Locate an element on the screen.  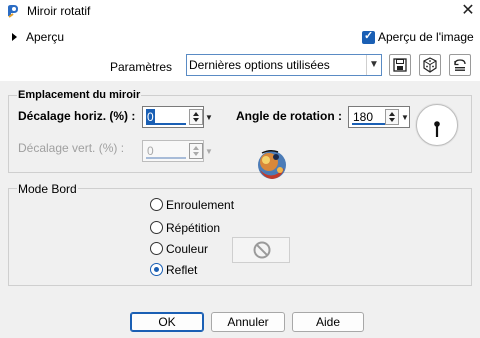
radio-label-reflet: Reflet is located at coordinates (181, 270).